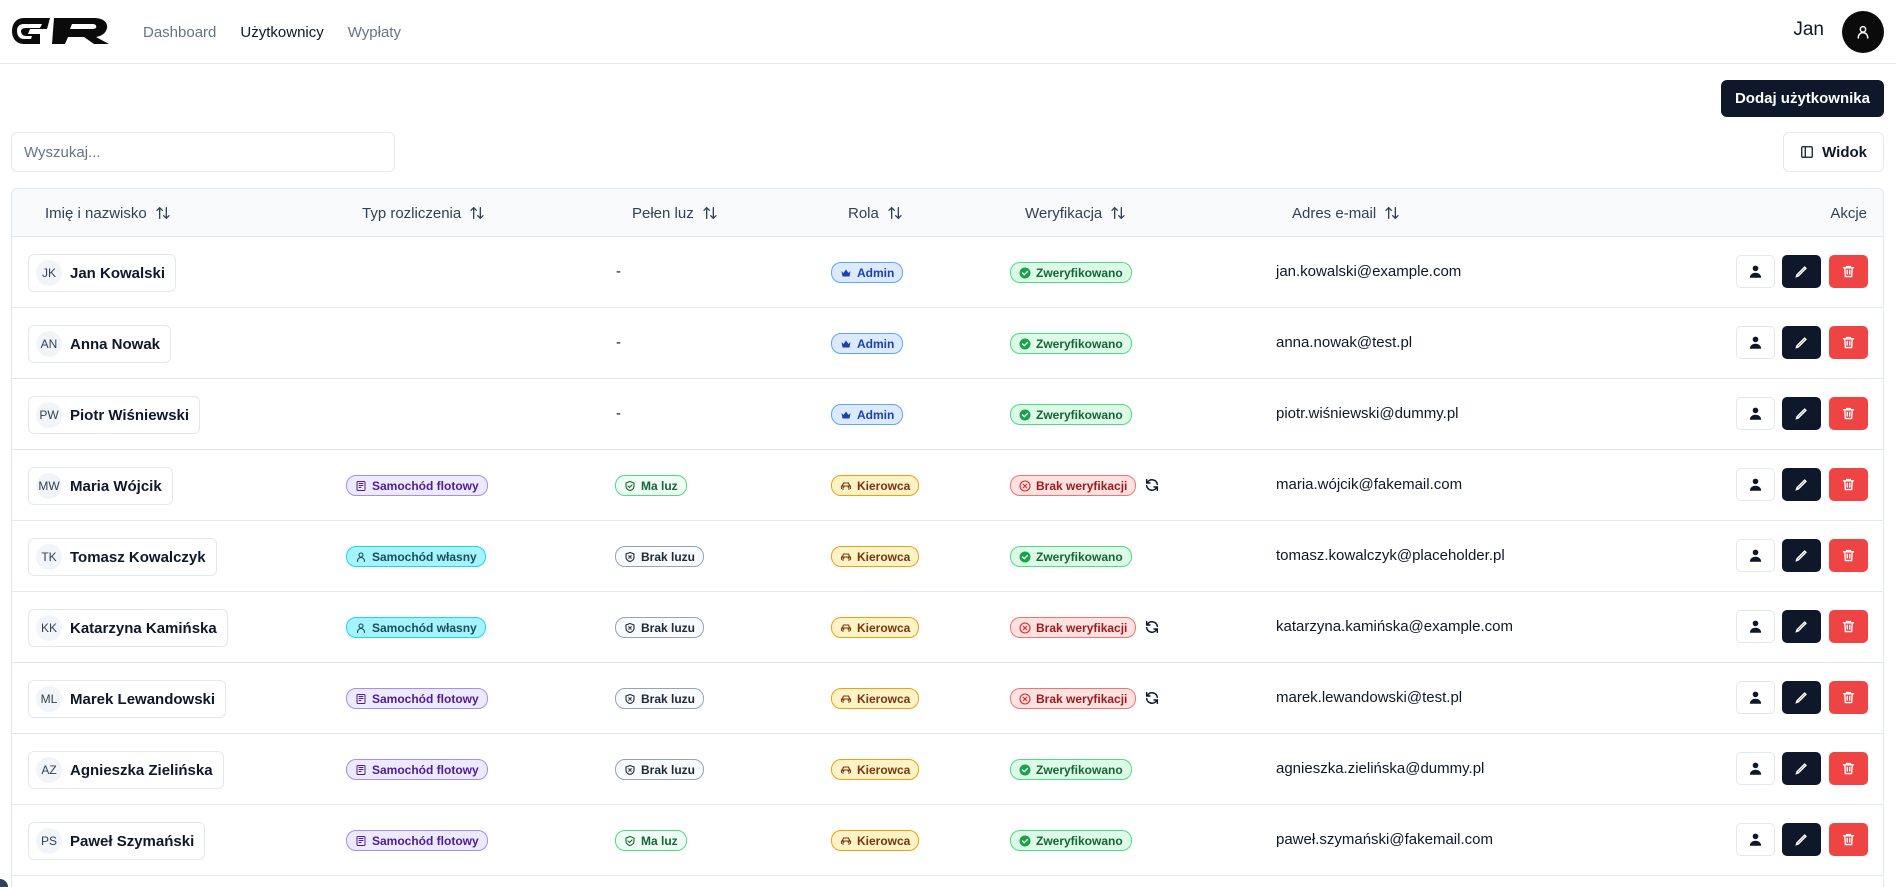 The height and width of the screenshot is (887, 1896). I want to click on view-options-button: Widok, so click(1833, 152).